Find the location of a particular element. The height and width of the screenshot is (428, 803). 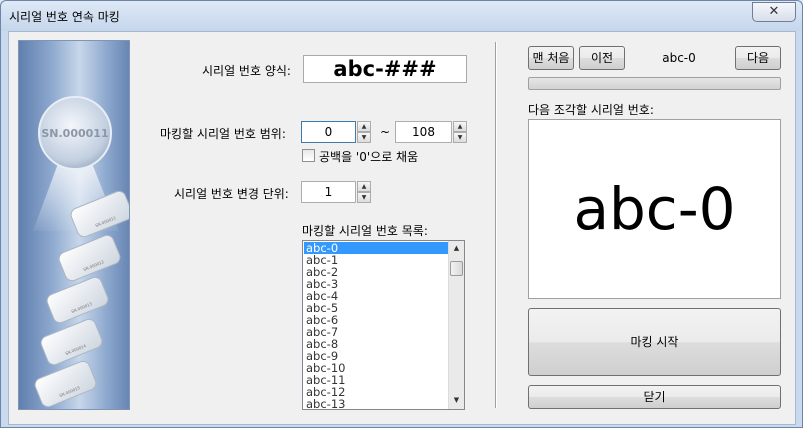

next-serial-preview: abc-0 is located at coordinates (654, 209).